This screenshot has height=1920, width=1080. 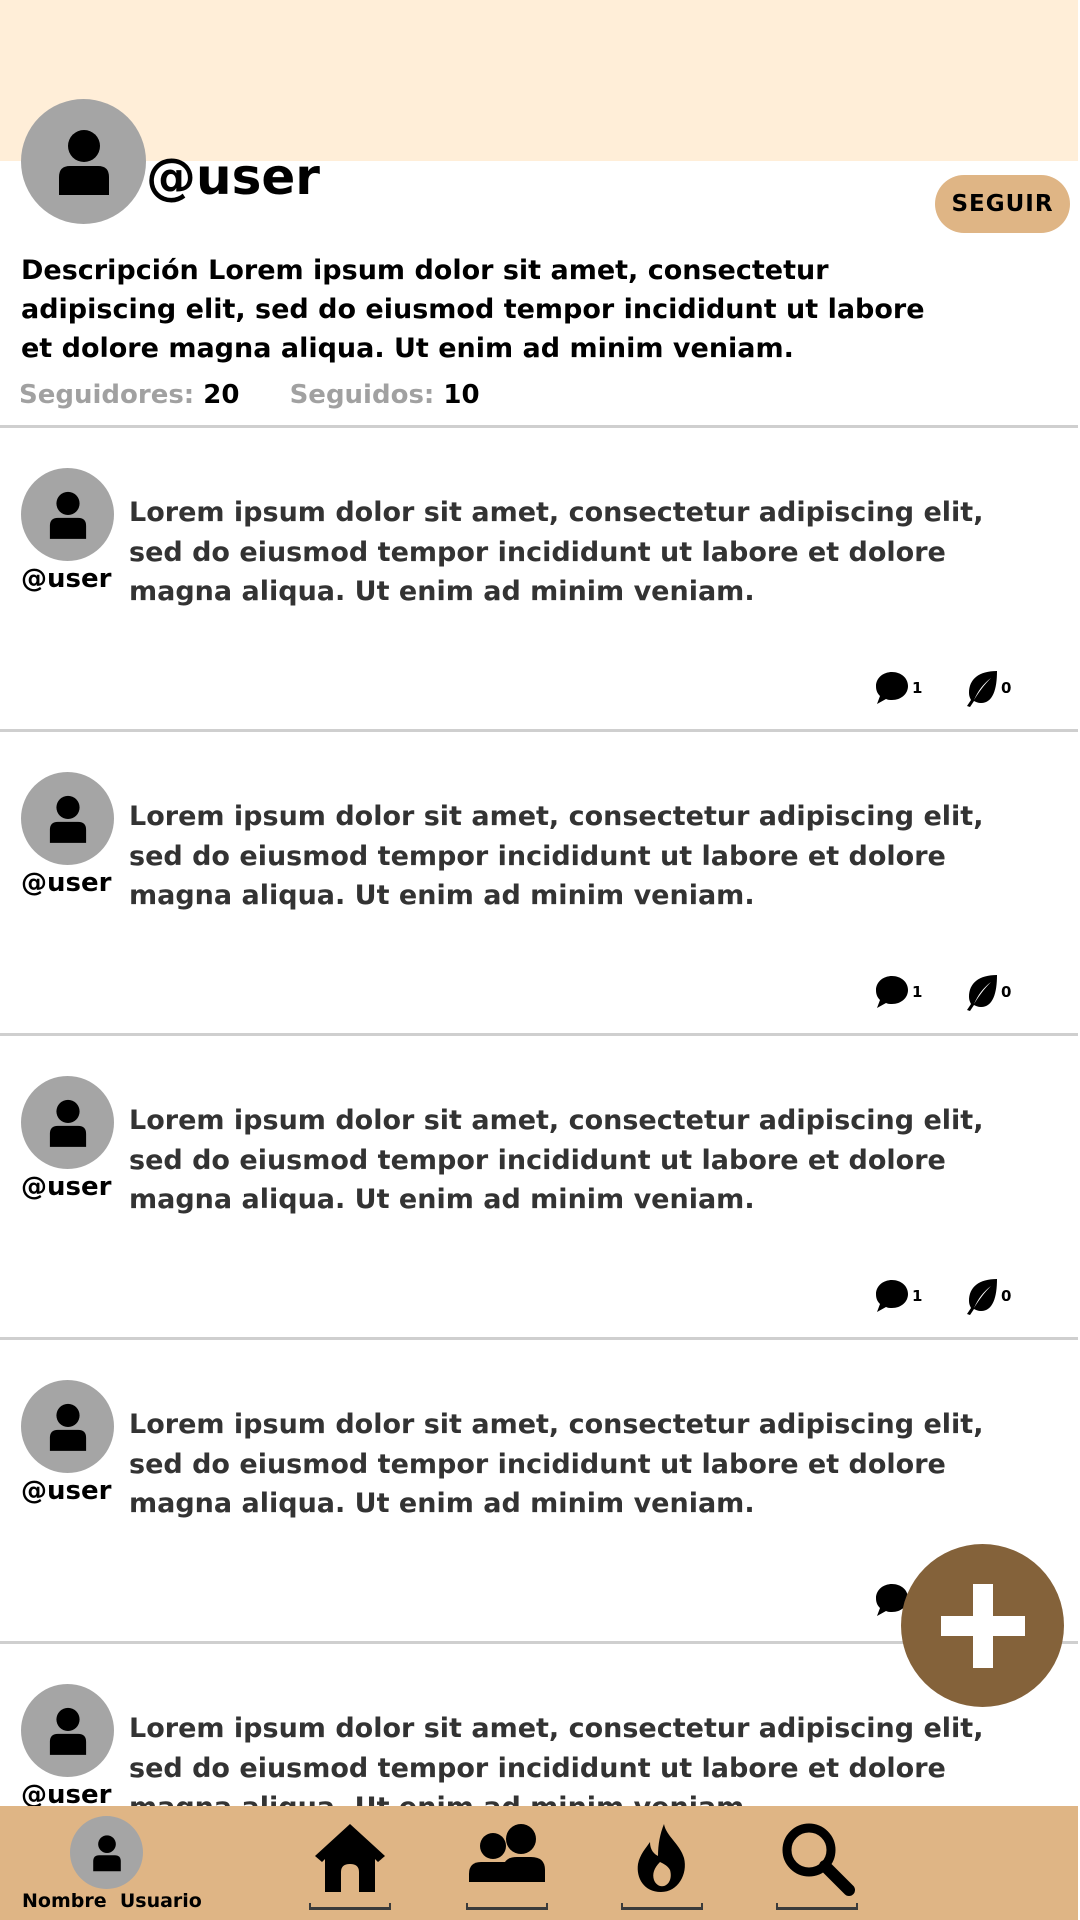 What do you see at coordinates (461, 395) in the screenshot?
I see `following-count: 10` at bounding box center [461, 395].